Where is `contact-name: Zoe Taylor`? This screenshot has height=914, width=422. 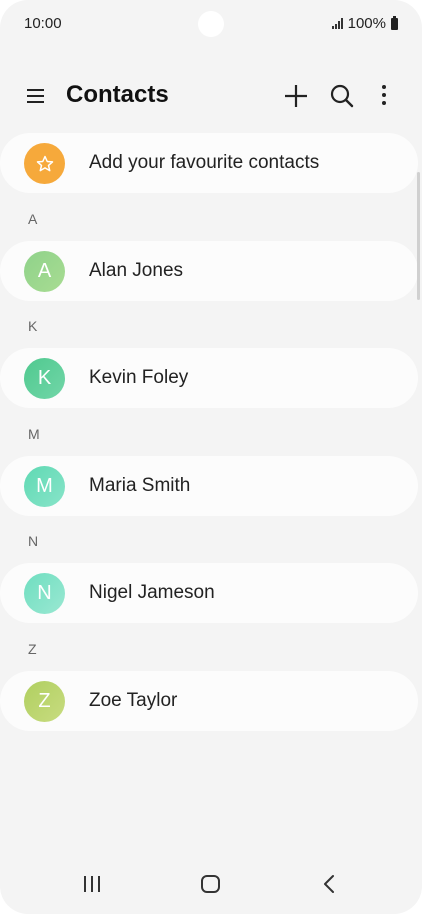 contact-name: Zoe Taylor is located at coordinates (133, 700).